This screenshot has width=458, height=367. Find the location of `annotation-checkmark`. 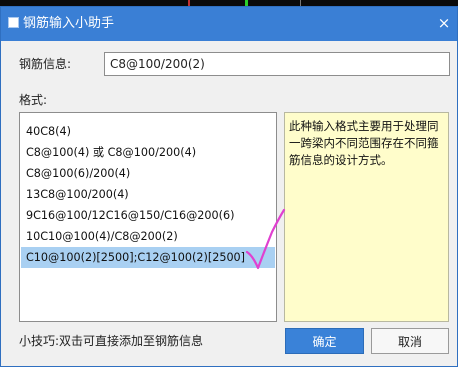

annotation-checkmark is located at coordinates (265, 239).